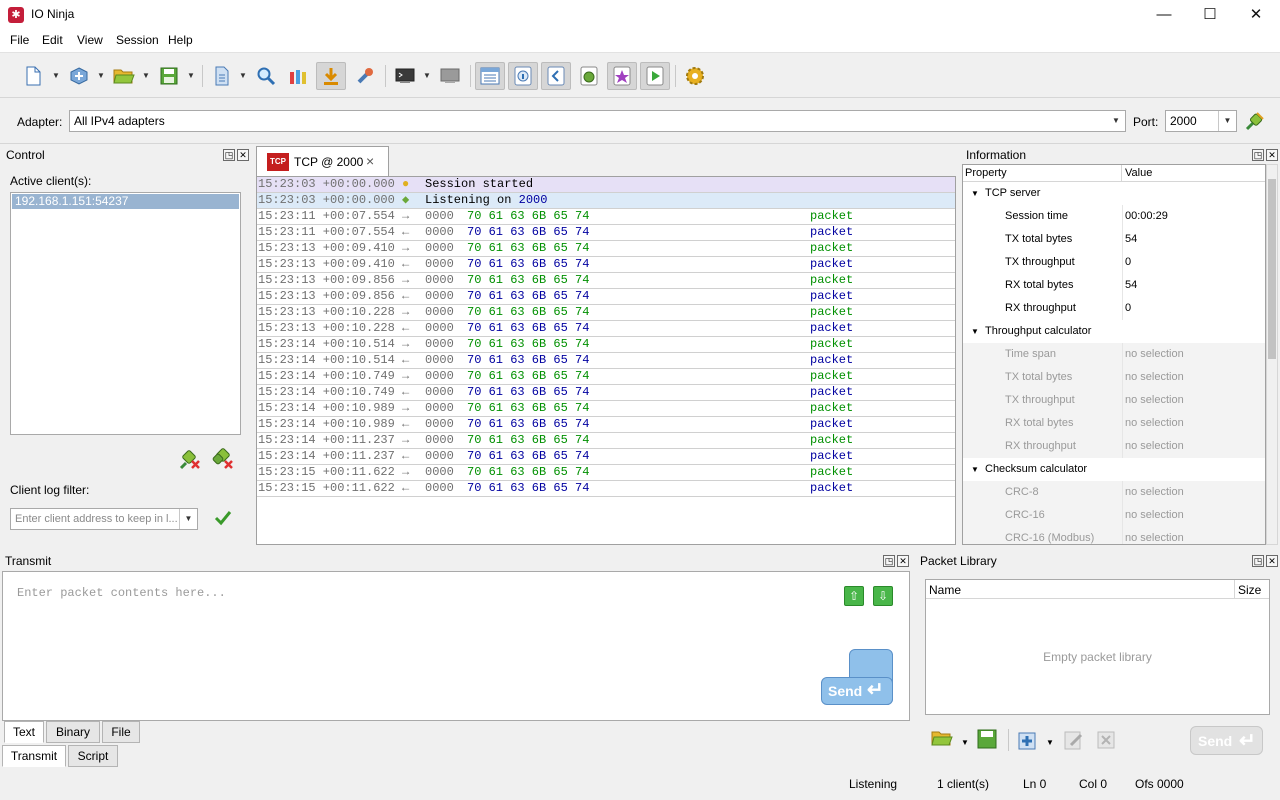 This screenshot has width=1280, height=800. Describe the element at coordinates (1201, 121) in the screenshot. I see `port-combo: 2000 ▼` at that location.